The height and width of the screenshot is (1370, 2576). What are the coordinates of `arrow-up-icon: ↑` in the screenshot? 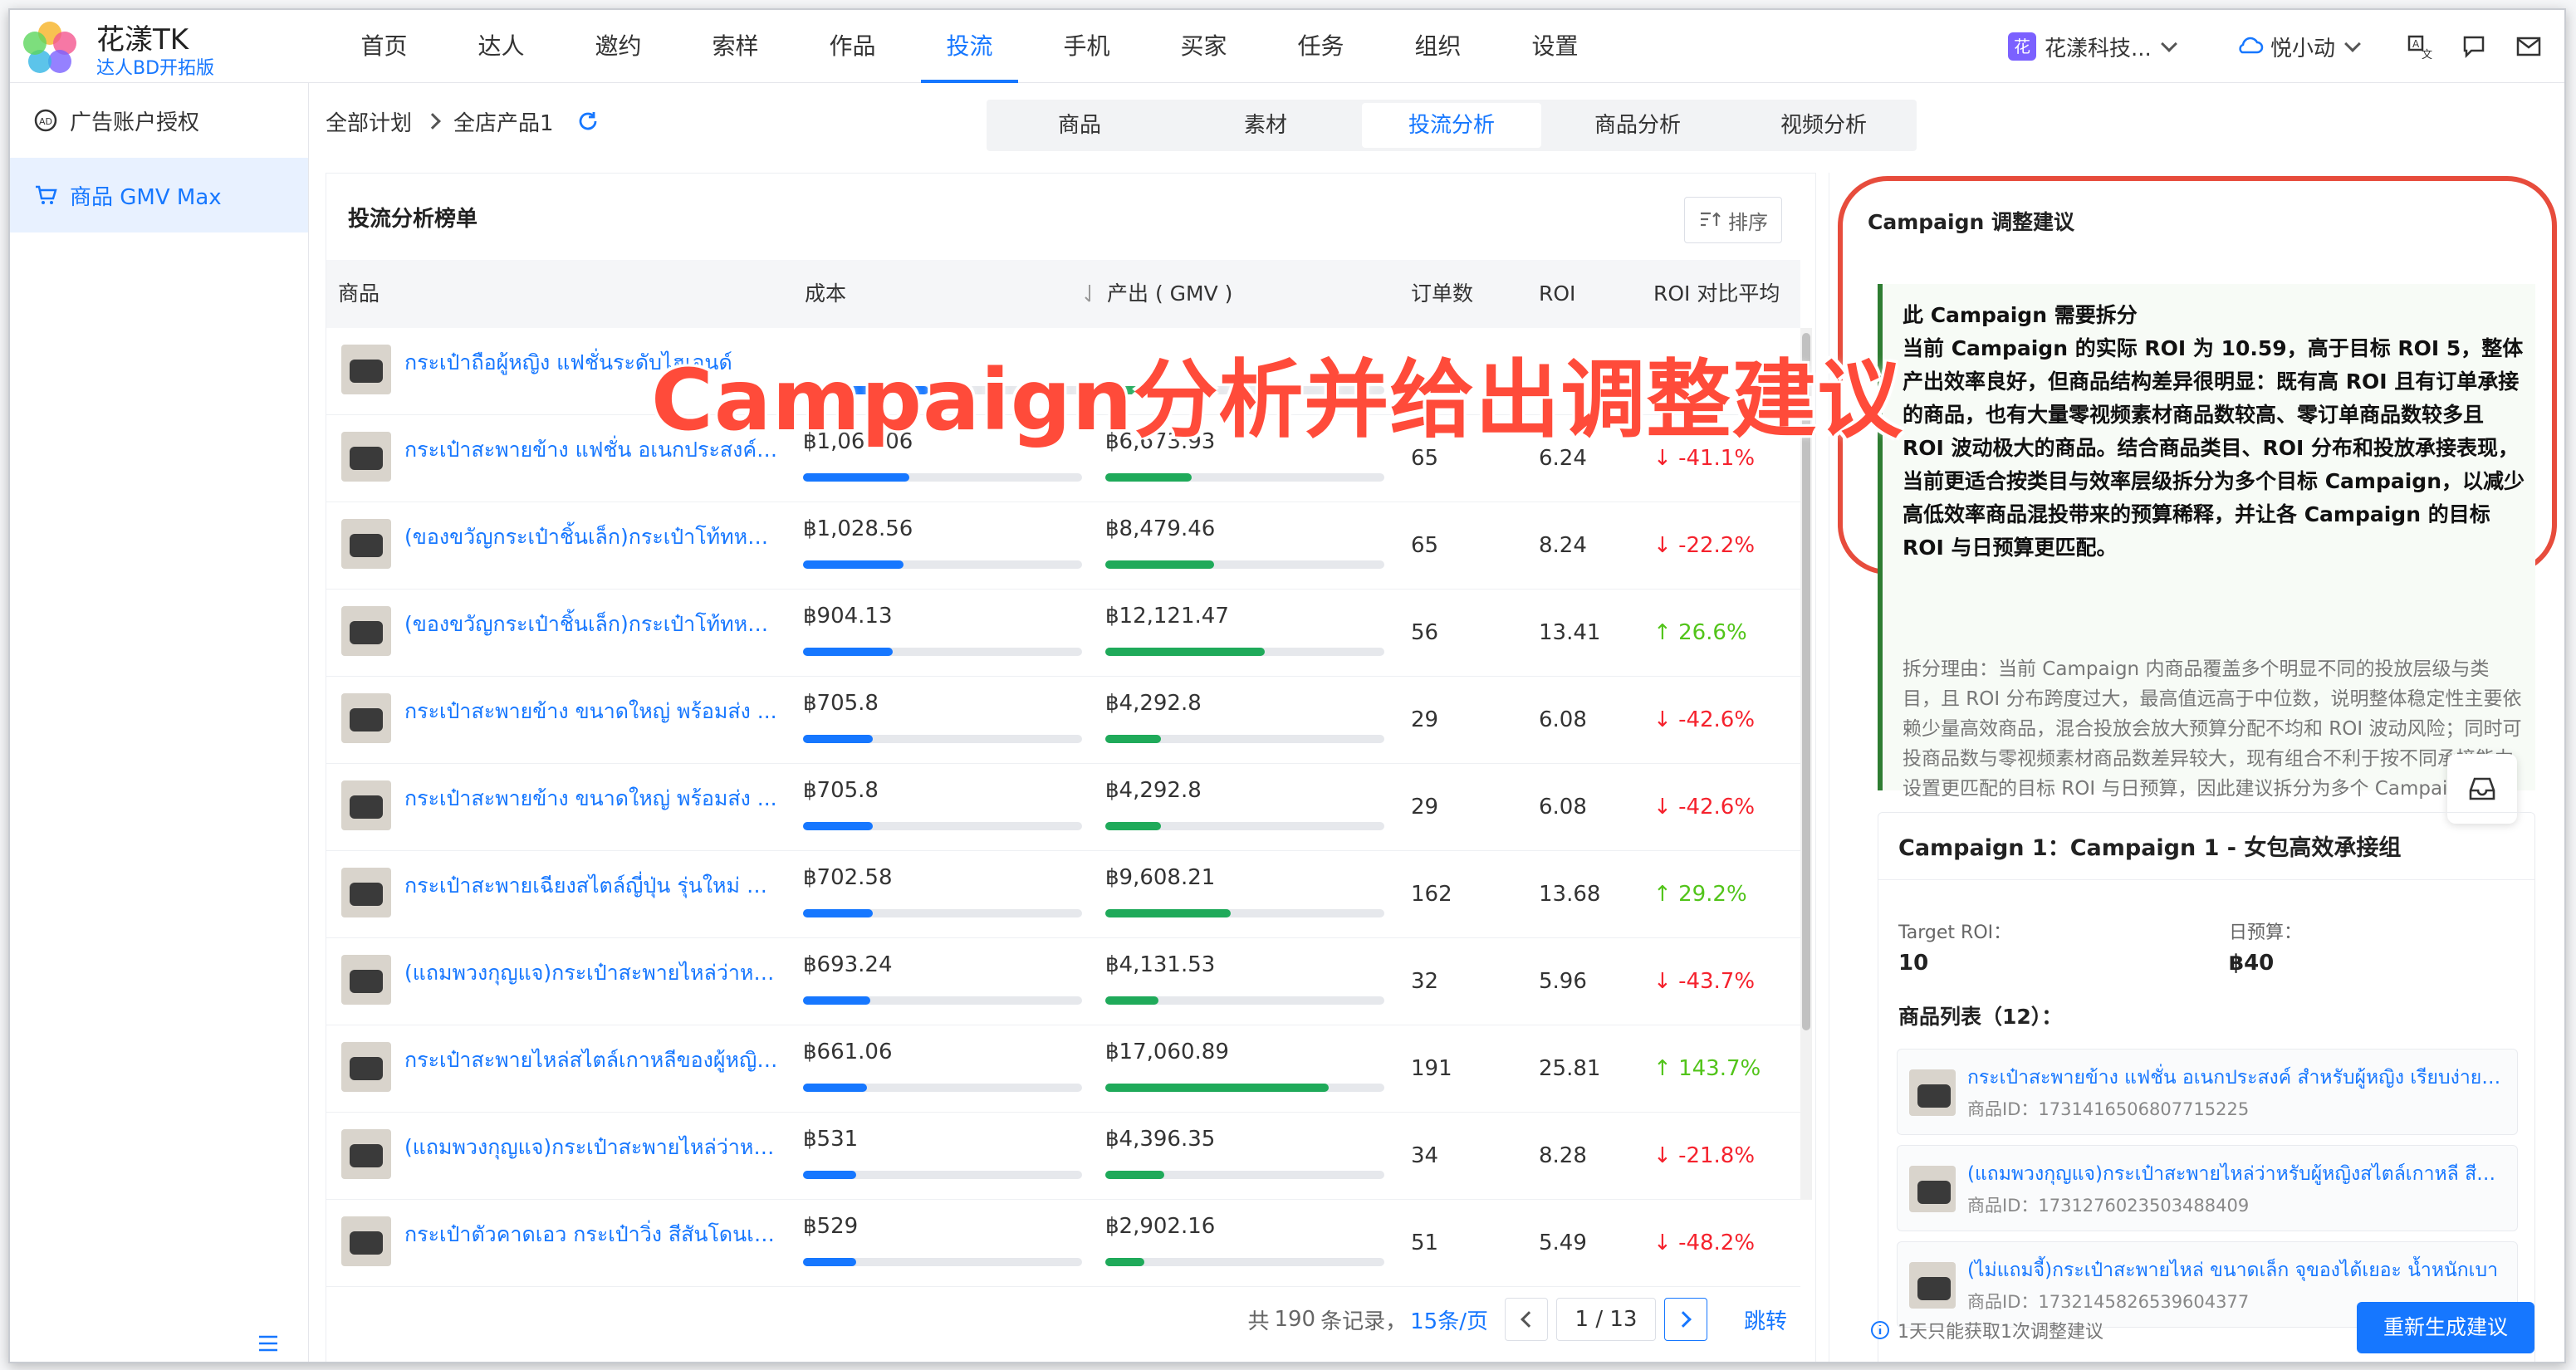 It's located at (1662, 632).